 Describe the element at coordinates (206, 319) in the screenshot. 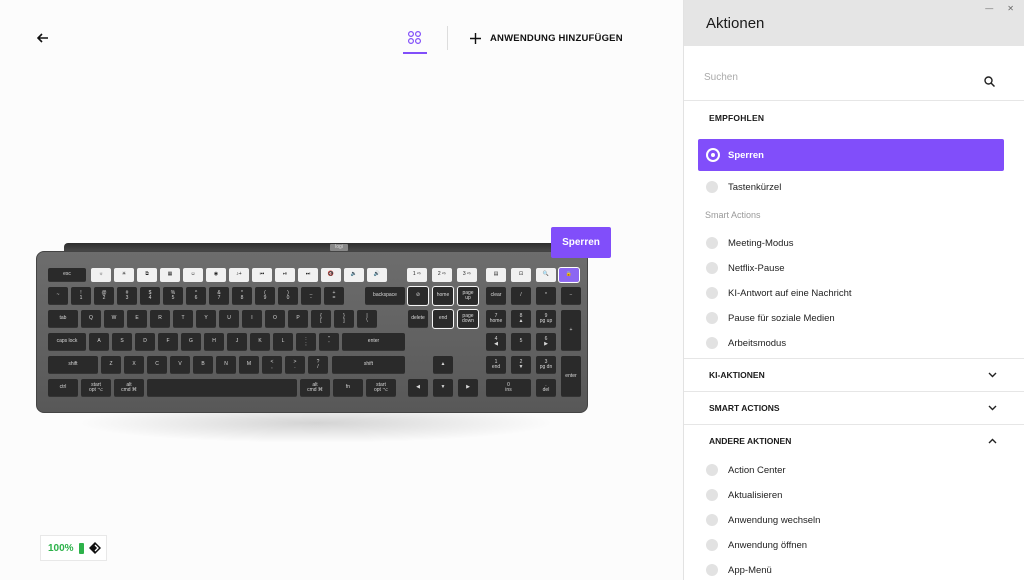

I see `keyboard-key: Y` at that location.